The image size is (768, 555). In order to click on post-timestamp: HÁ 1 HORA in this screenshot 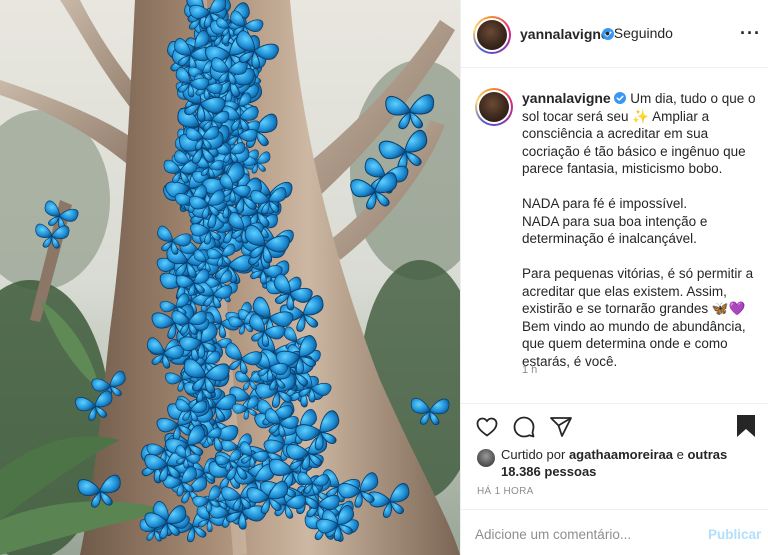, I will do `click(505, 491)`.